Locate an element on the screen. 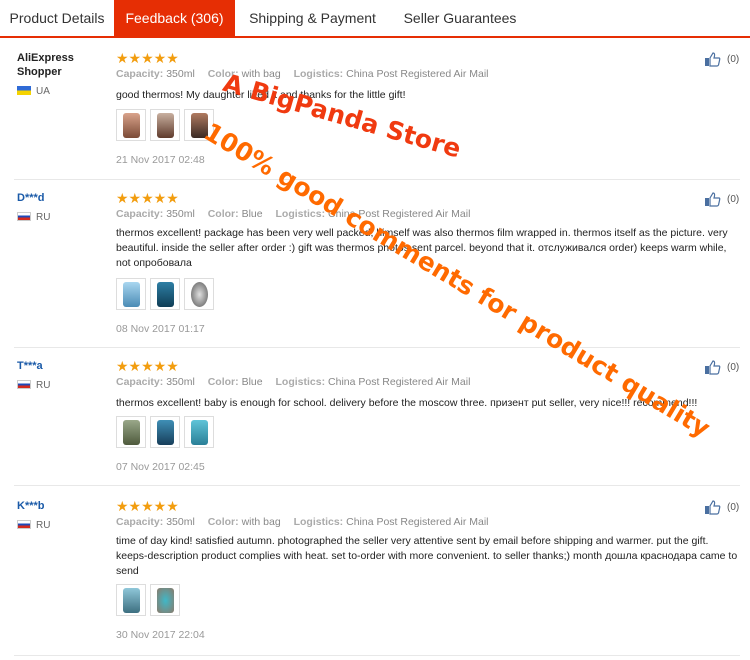 The width and height of the screenshot is (750, 660). review-date: 21 Nov 2017 02:48 is located at coordinates (160, 160).